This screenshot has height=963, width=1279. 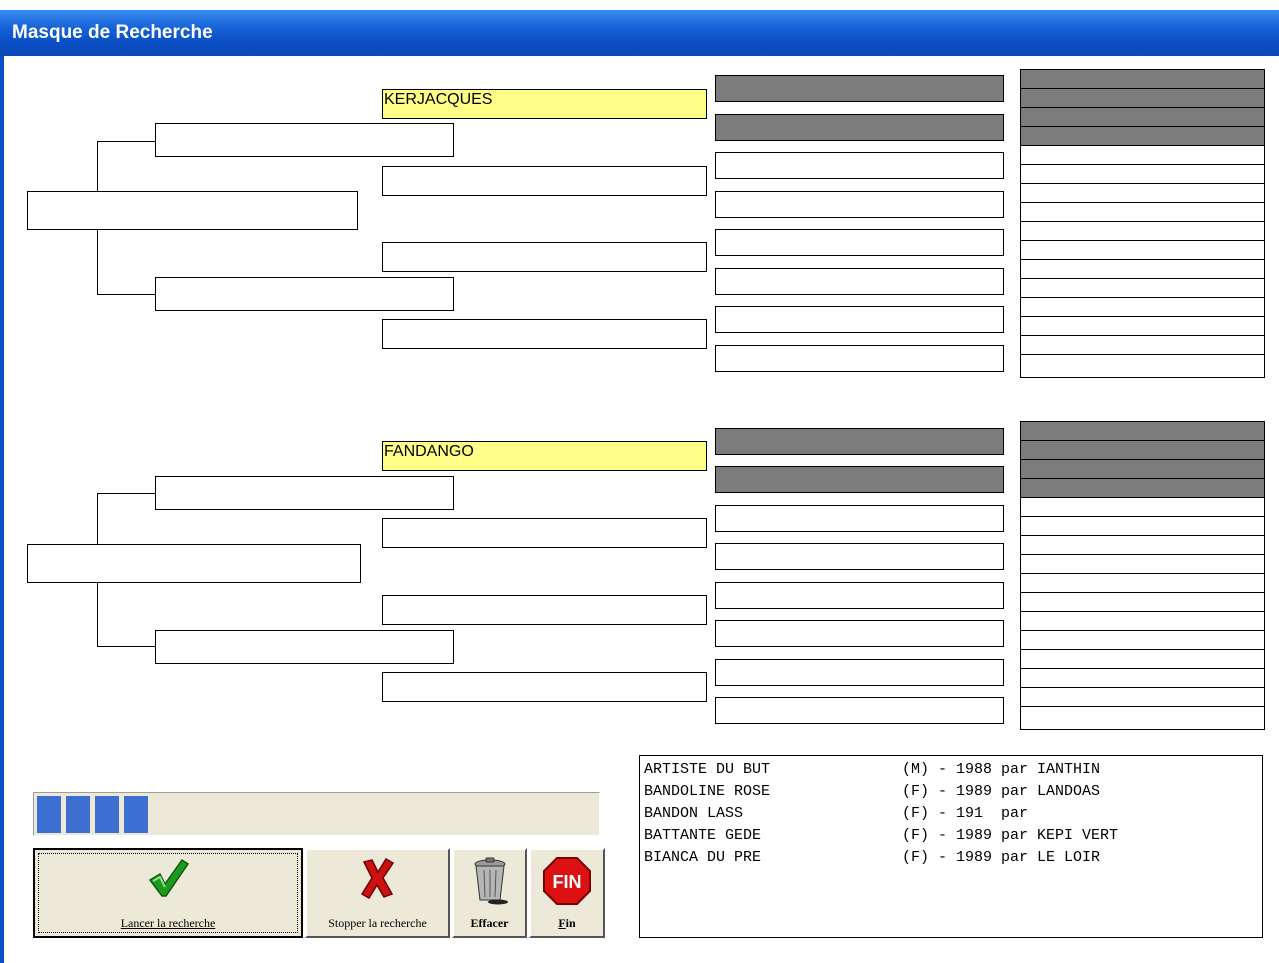 I want to click on search-progress-bar, so click(x=316, y=814).